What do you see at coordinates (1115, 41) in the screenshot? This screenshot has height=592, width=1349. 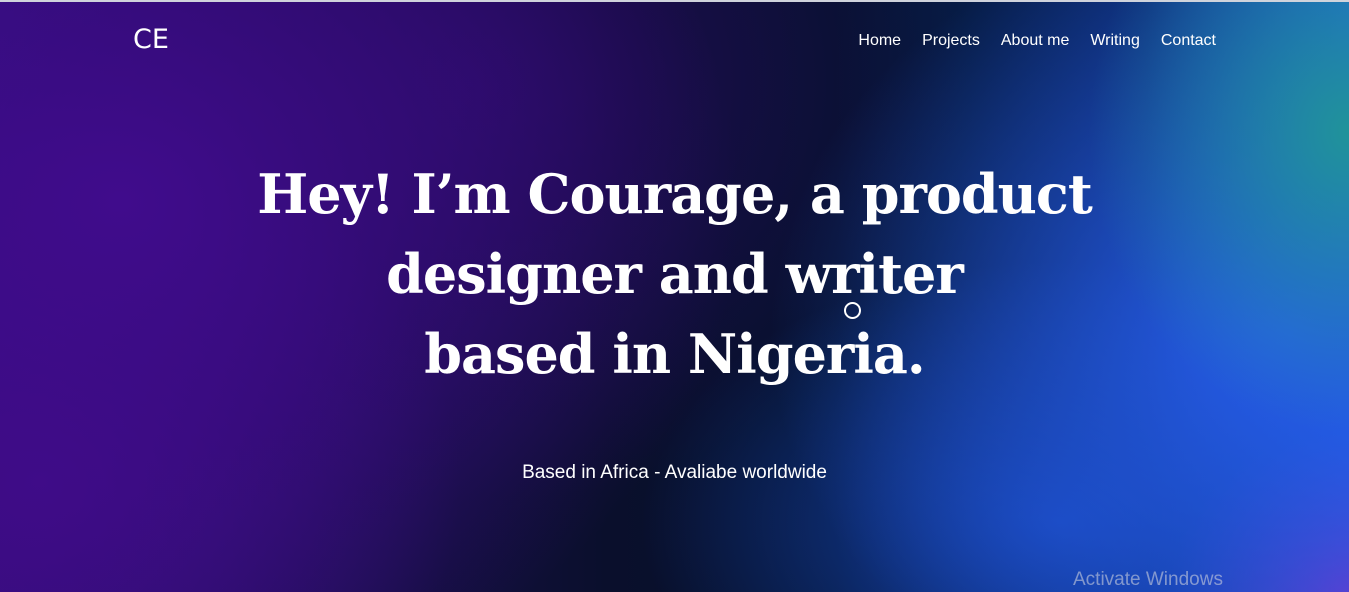 I see `nav-writing-link: Writing` at bounding box center [1115, 41].